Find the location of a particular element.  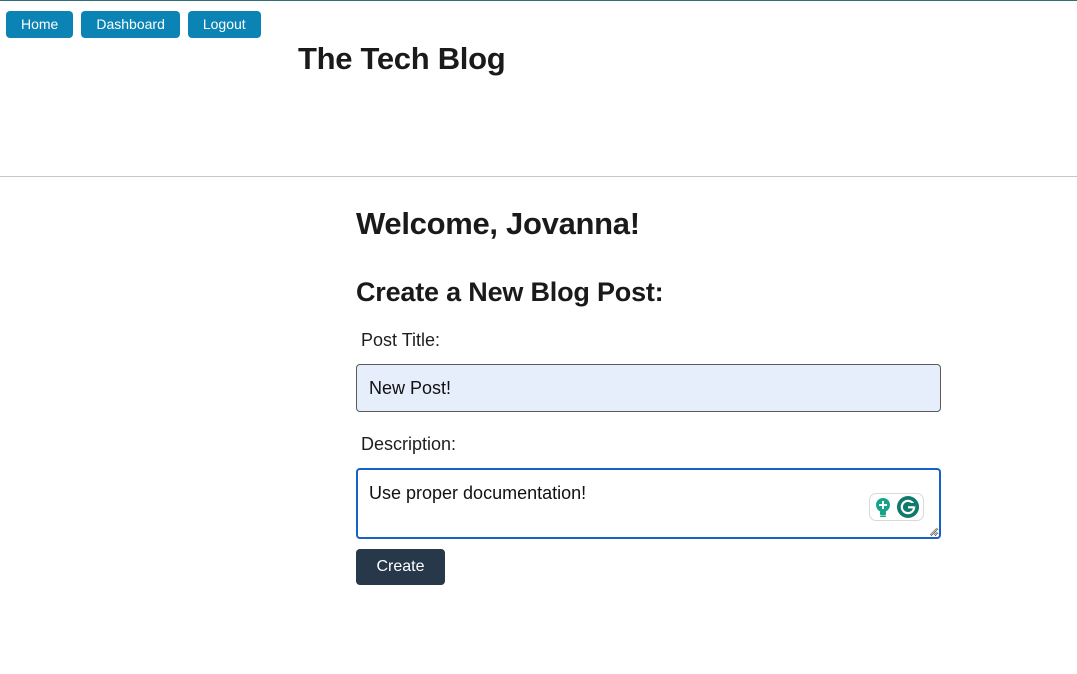

grammarly-icon is located at coordinates (908, 507).